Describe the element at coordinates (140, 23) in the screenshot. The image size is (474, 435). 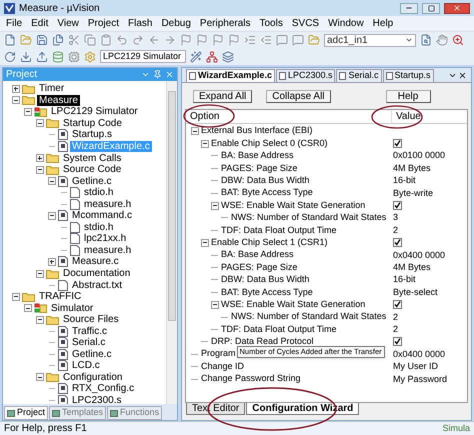
I see `menu-item: Flash` at that location.